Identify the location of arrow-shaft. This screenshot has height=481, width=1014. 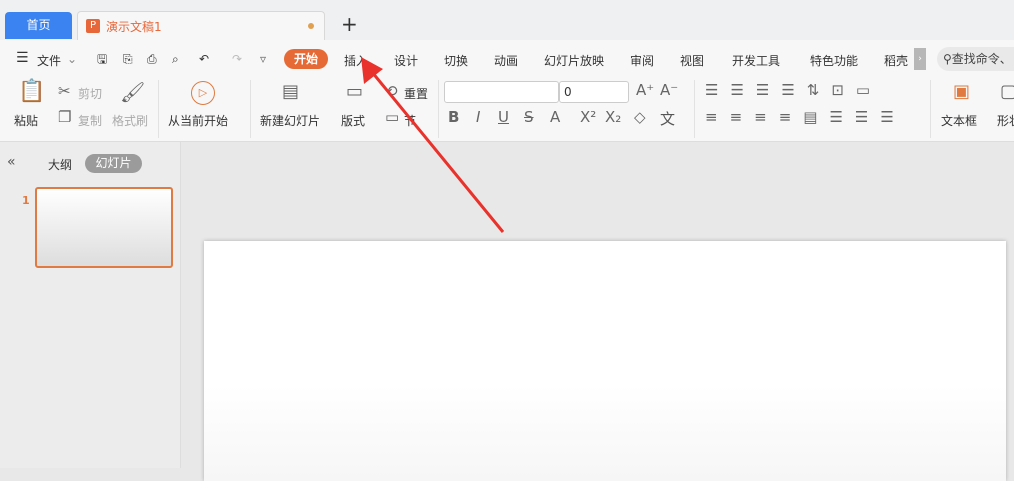
(437, 152).